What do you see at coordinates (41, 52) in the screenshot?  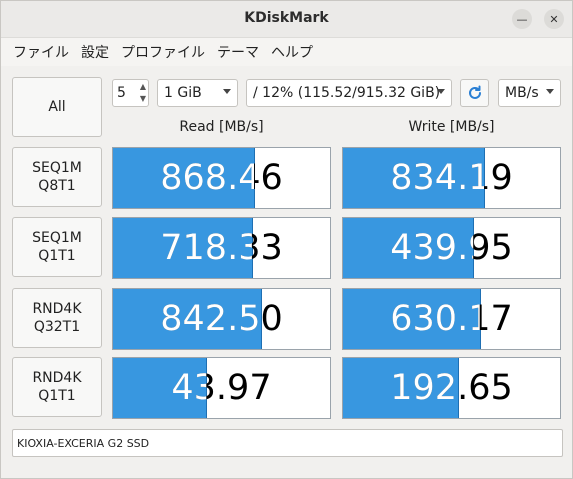 I see `menu-file: ファイル` at bounding box center [41, 52].